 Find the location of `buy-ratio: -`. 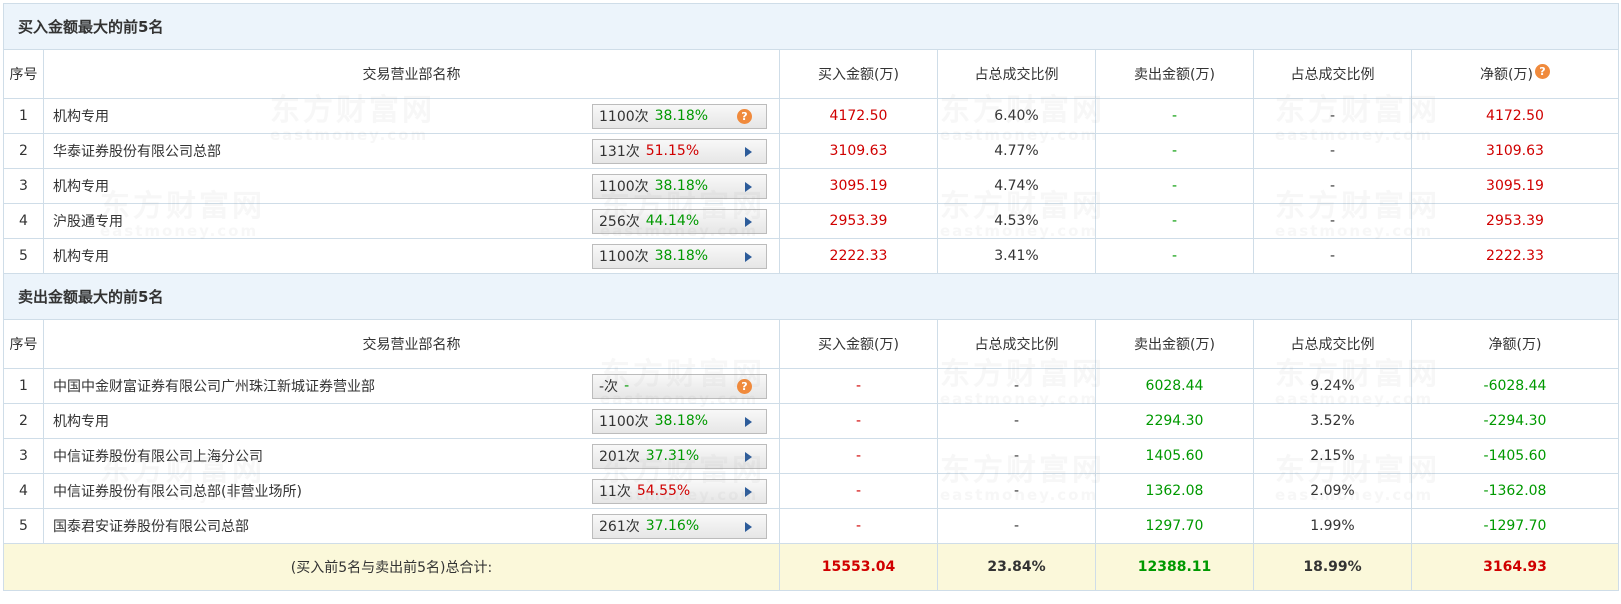

buy-ratio: - is located at coordinates (1016, 526).